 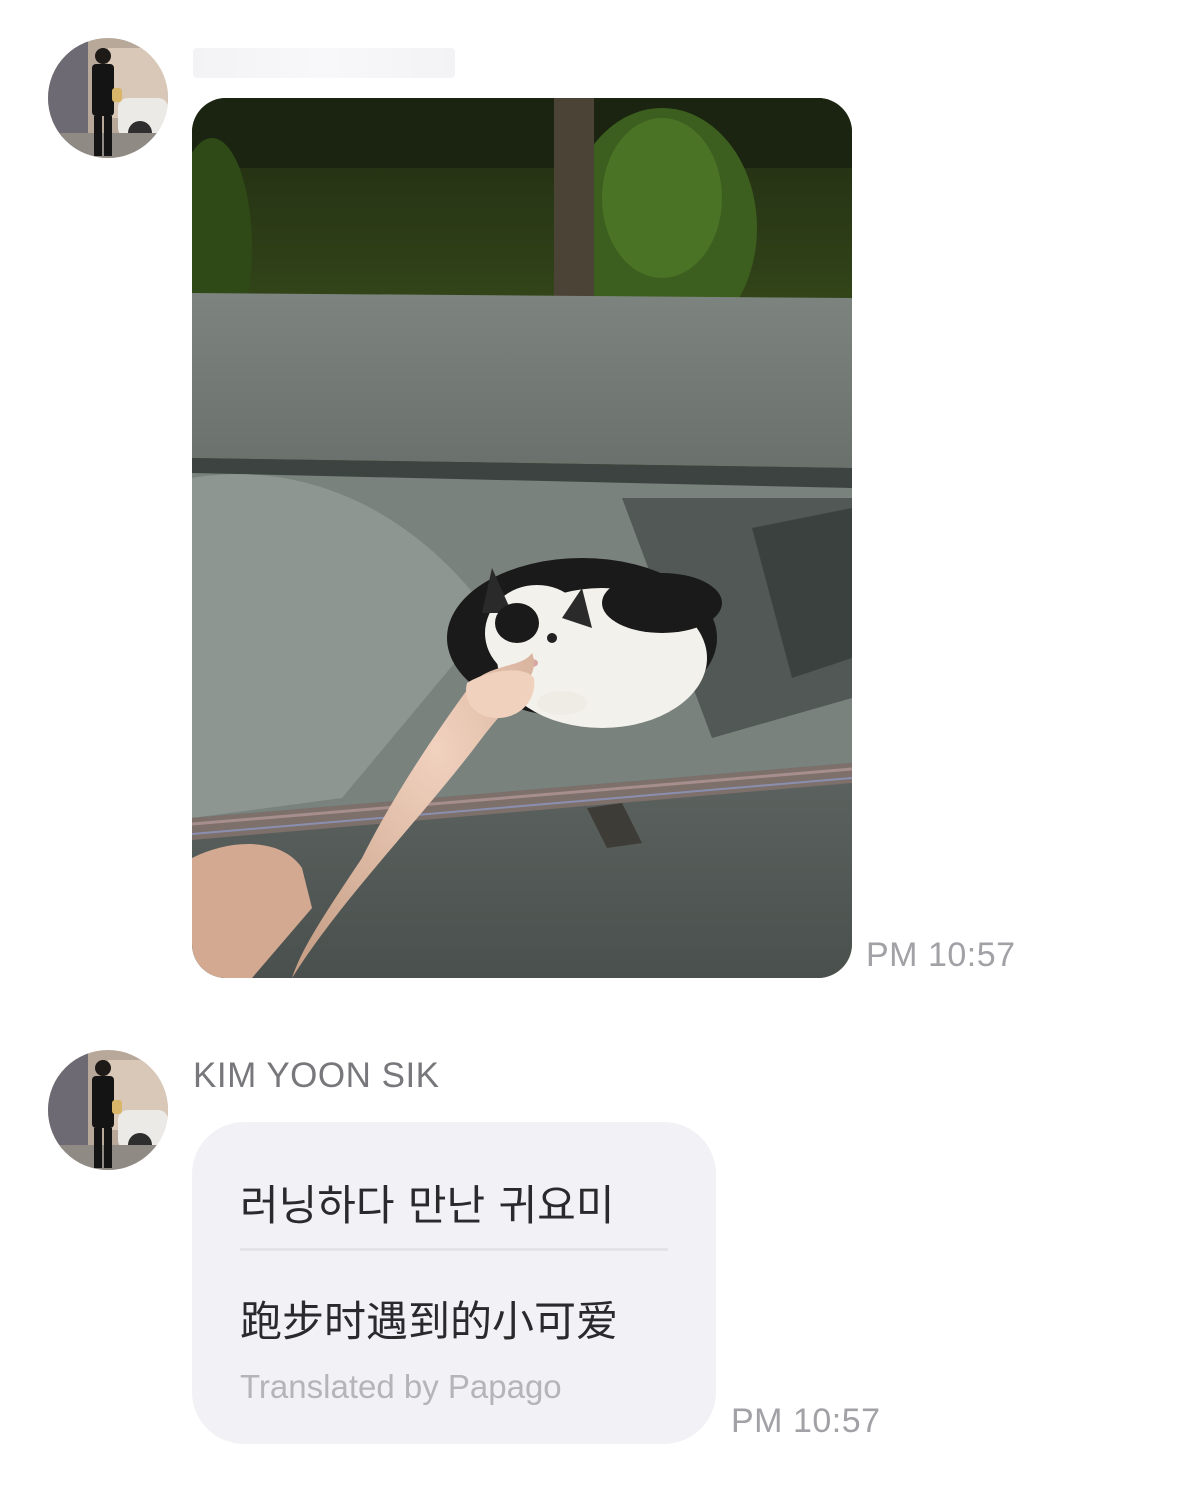 What do you see at coordinates (454, 1249) in the screenshot?
I see `translation-divider` at bounding box center [454, 1249].